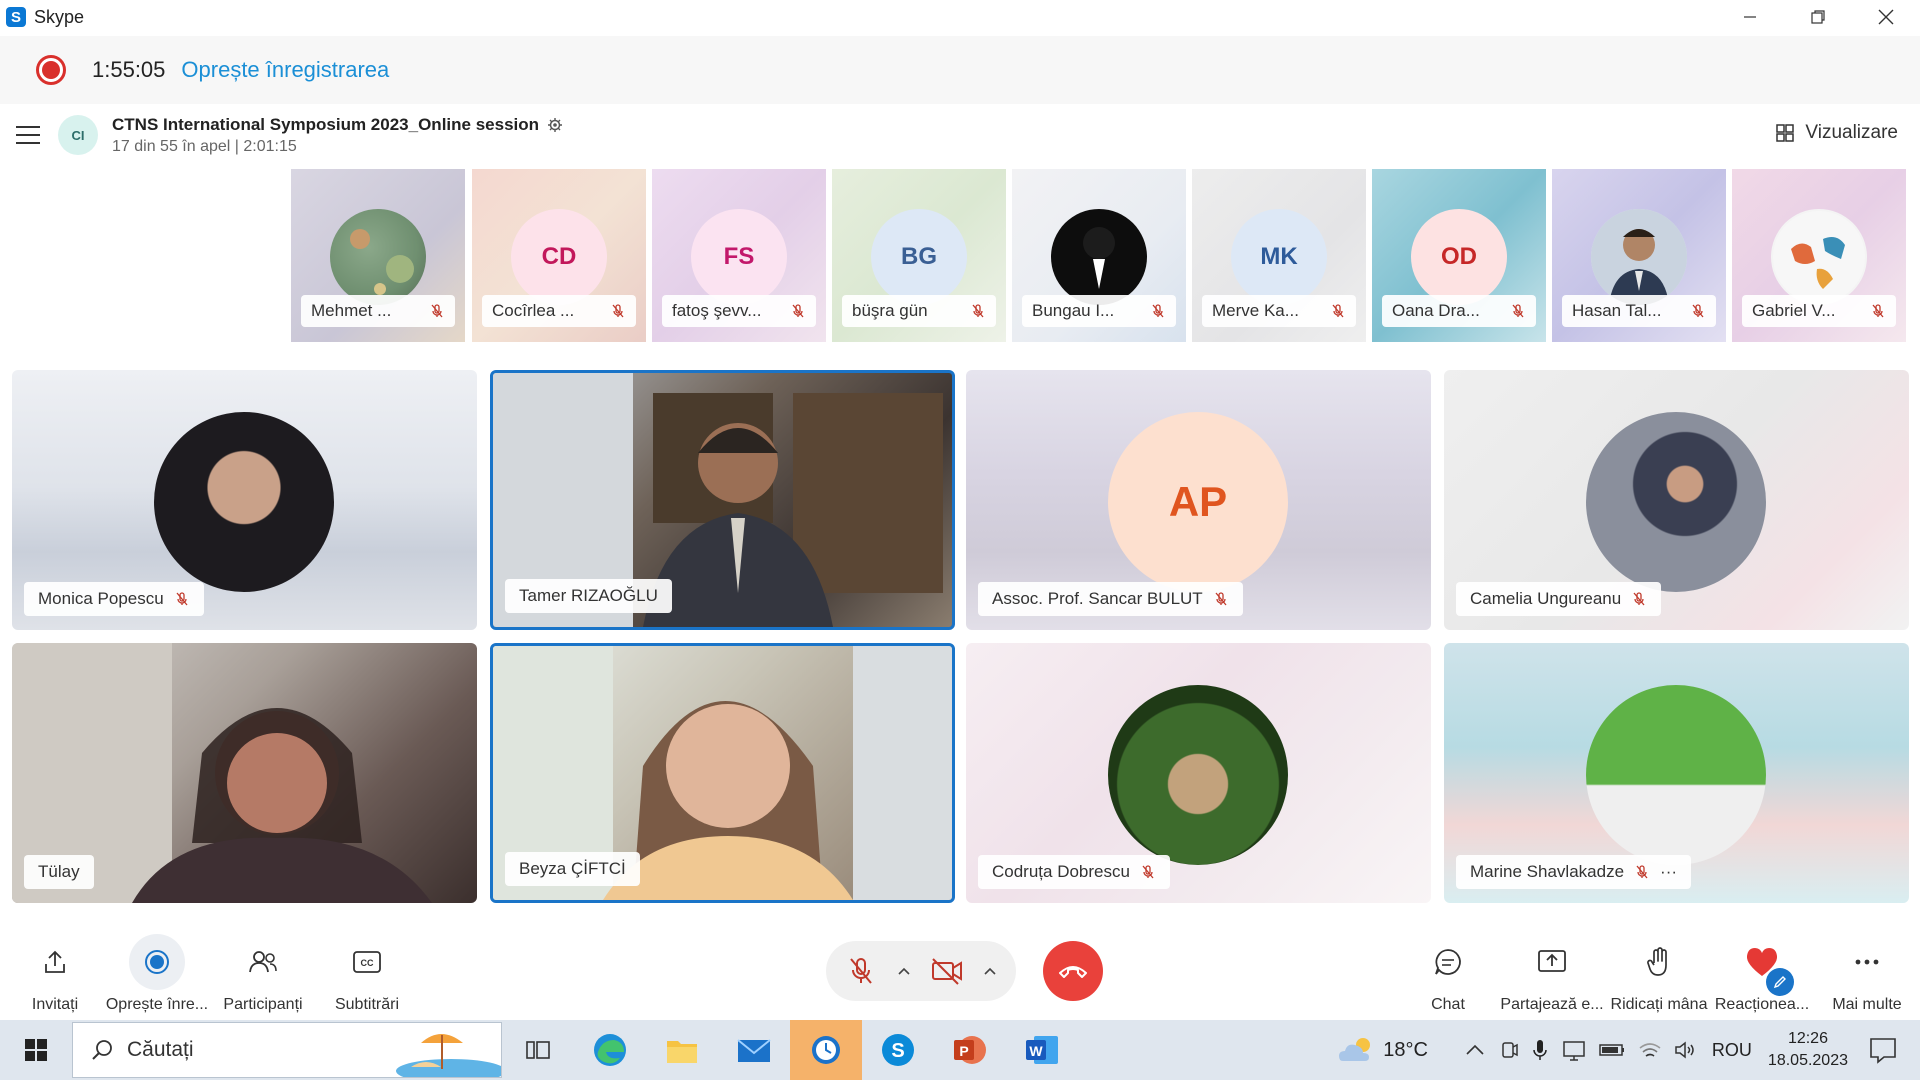 Image resolution: width=1920 pixels, height=1080 pixels. Describe the element at coordinates (970, 1050) in the screenshot. I see `powerpoint-button: P` at that location.